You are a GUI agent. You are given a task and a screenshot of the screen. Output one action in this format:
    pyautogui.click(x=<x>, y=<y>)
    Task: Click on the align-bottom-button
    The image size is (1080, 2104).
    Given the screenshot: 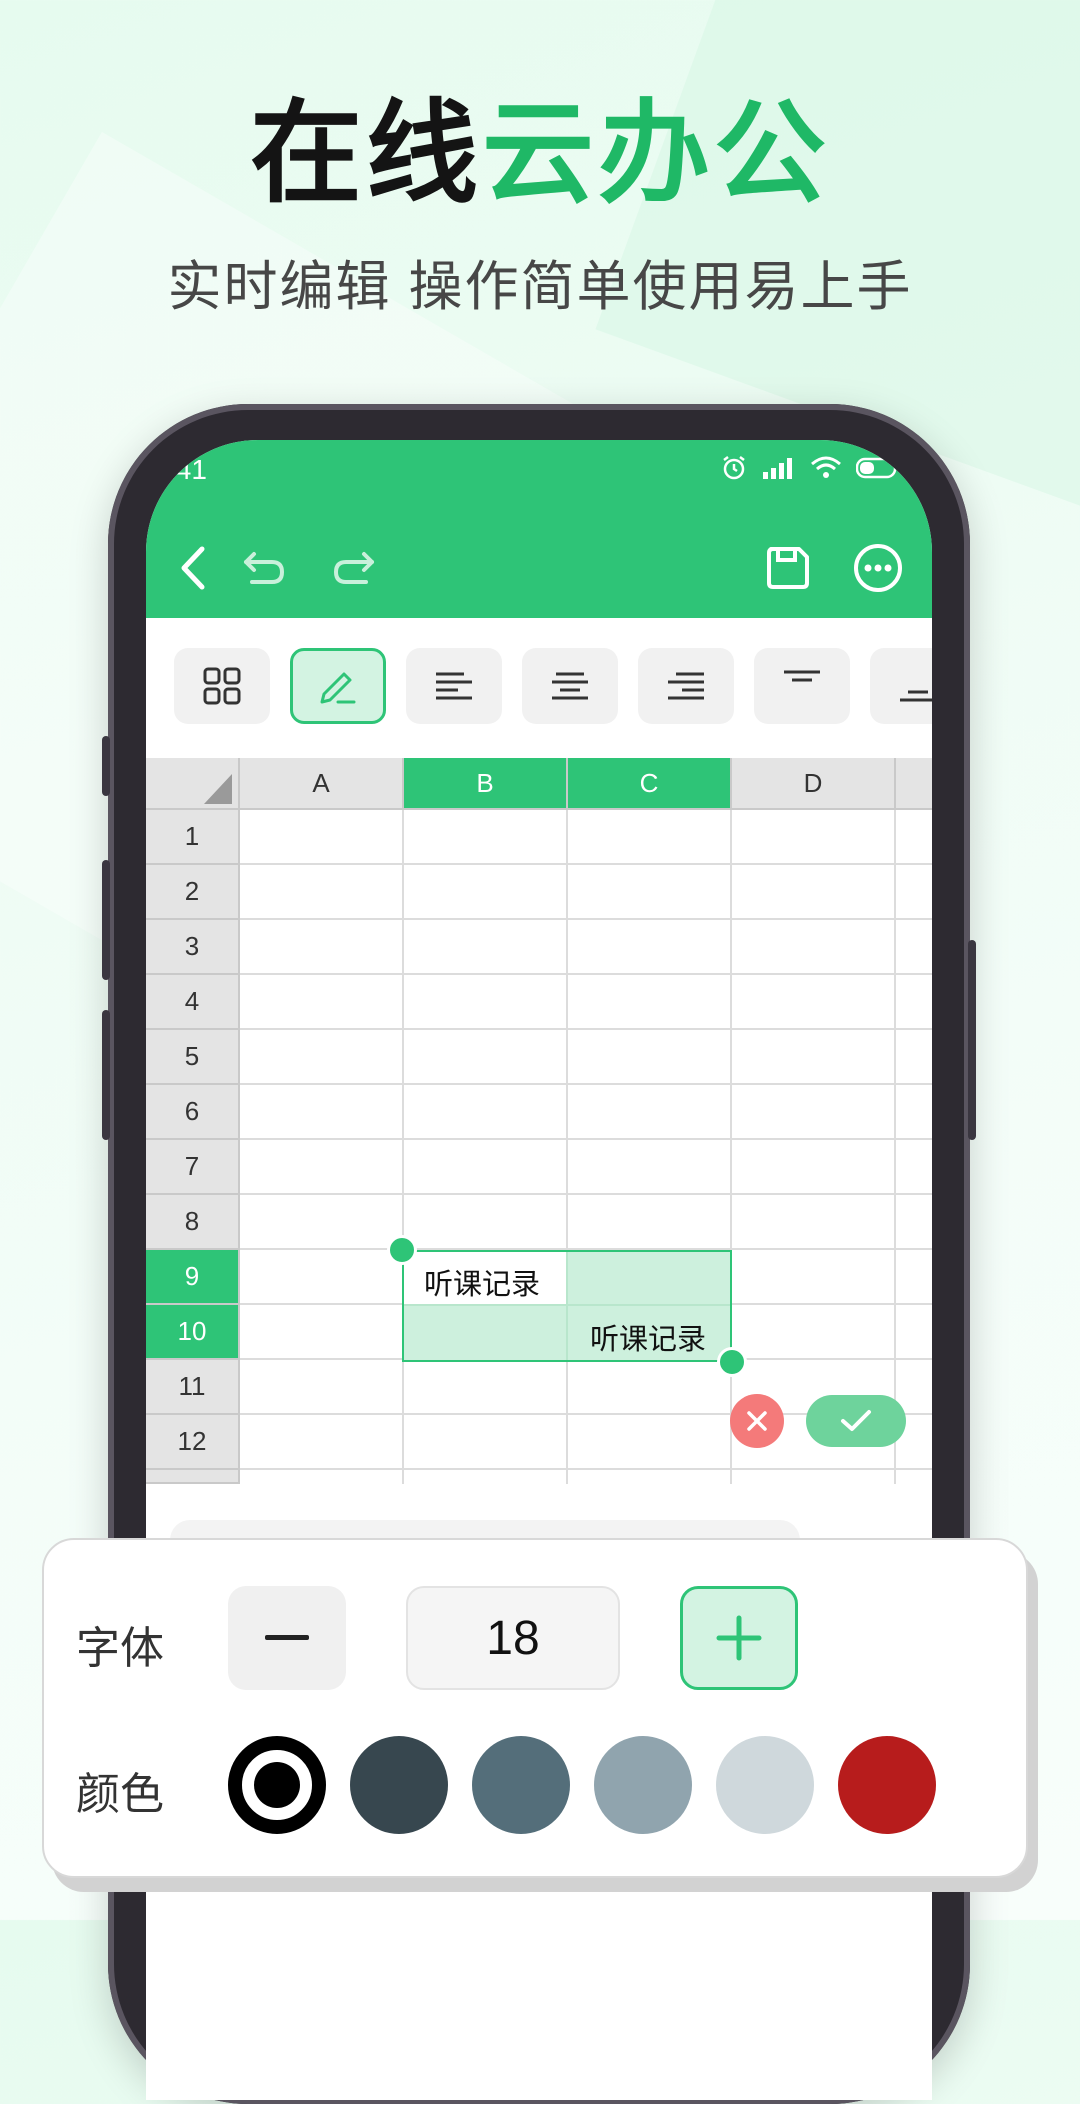 What is the action you would take?
    pyautogui.click(x=901, y=686)
    